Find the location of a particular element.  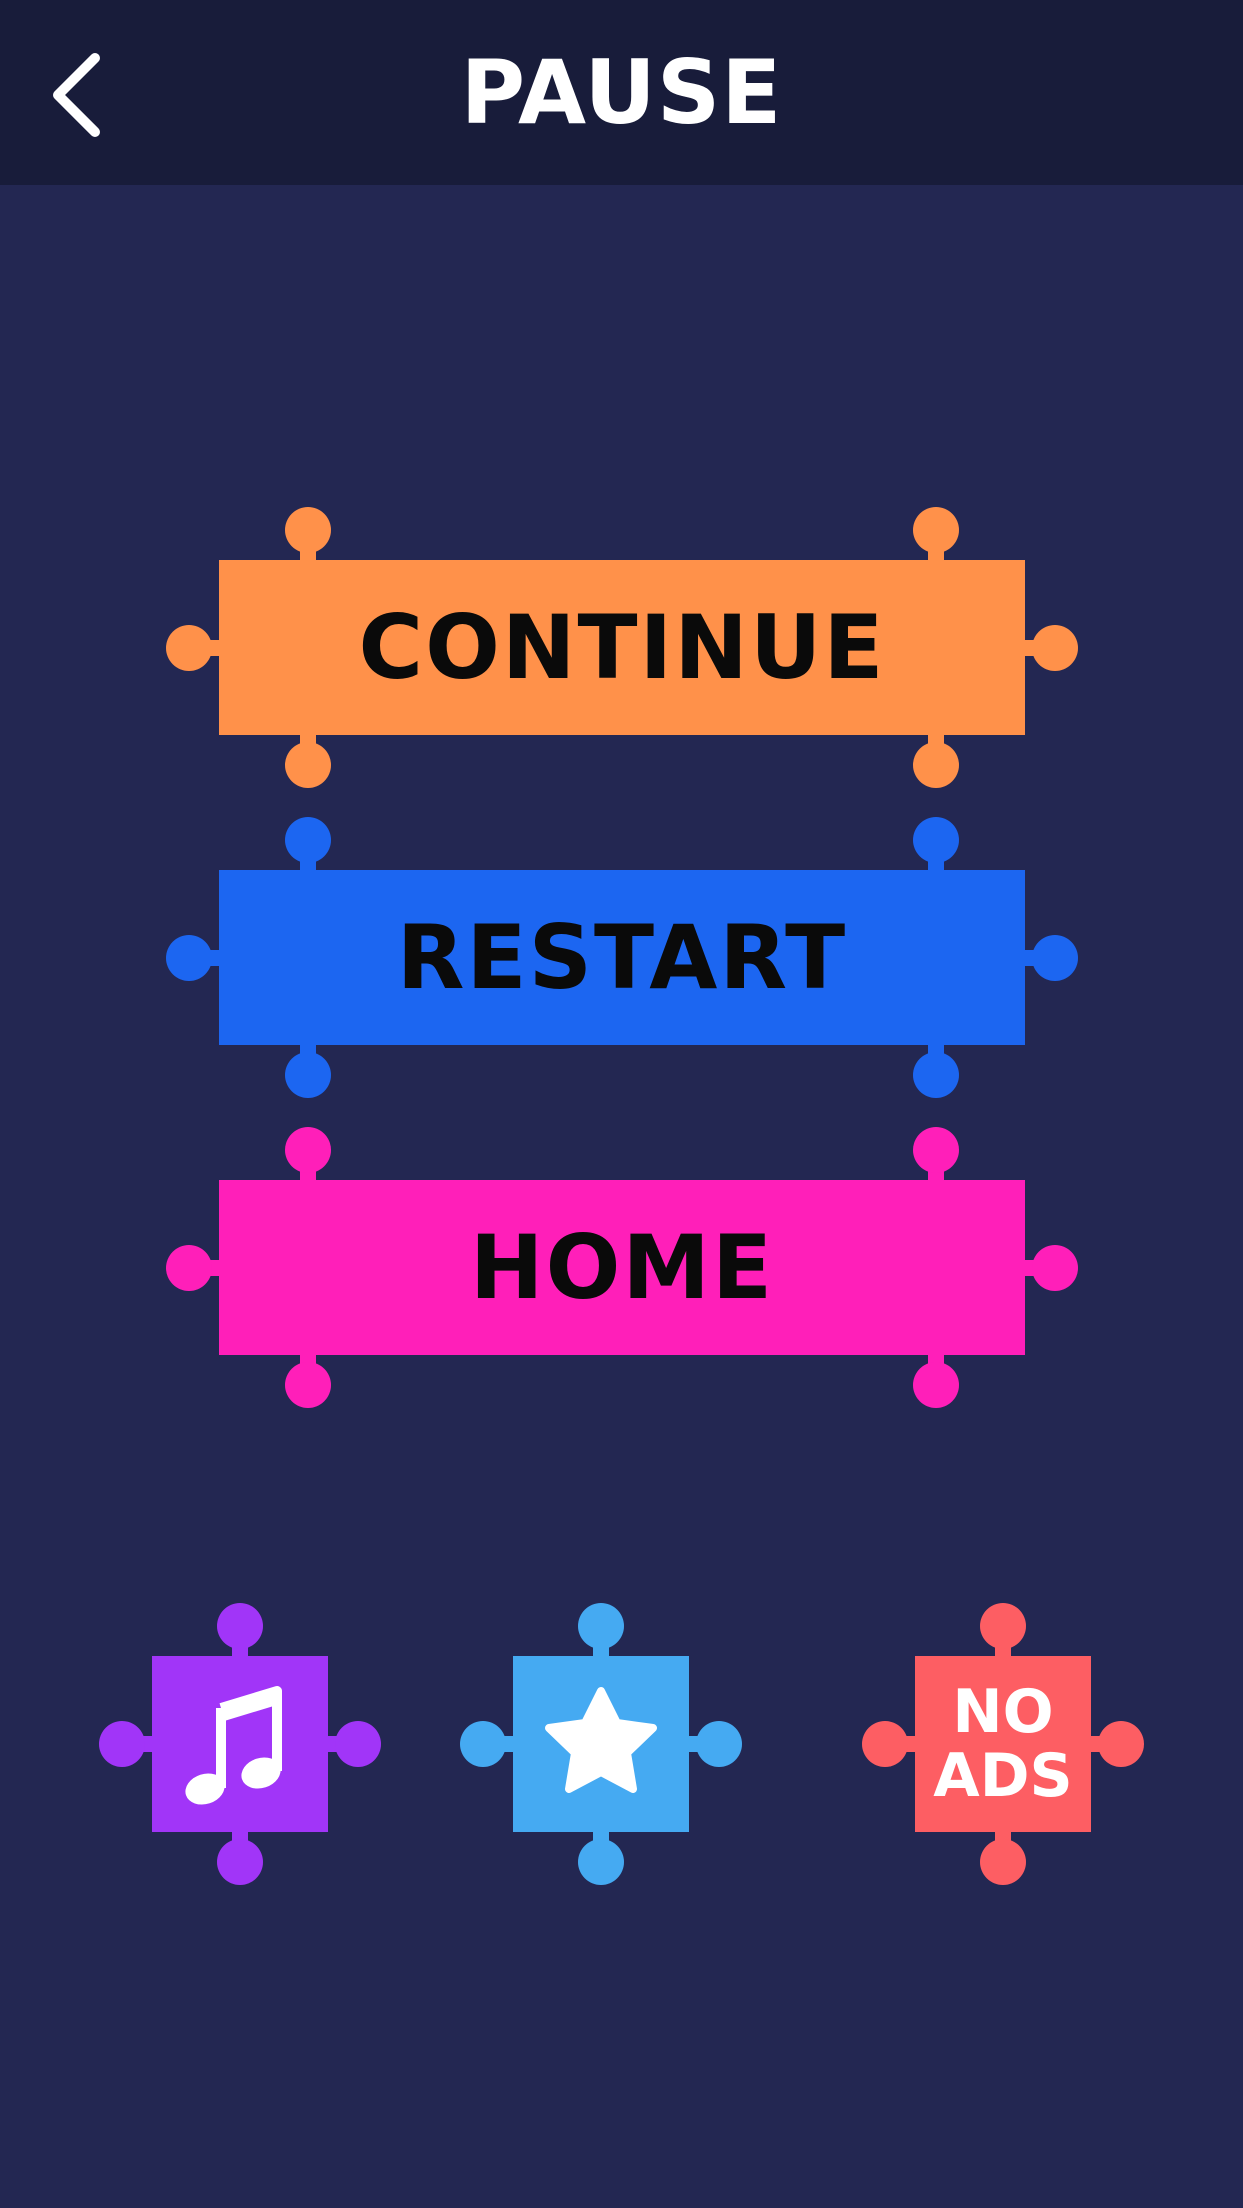

star-icon is located at coordinates (601, 1740).